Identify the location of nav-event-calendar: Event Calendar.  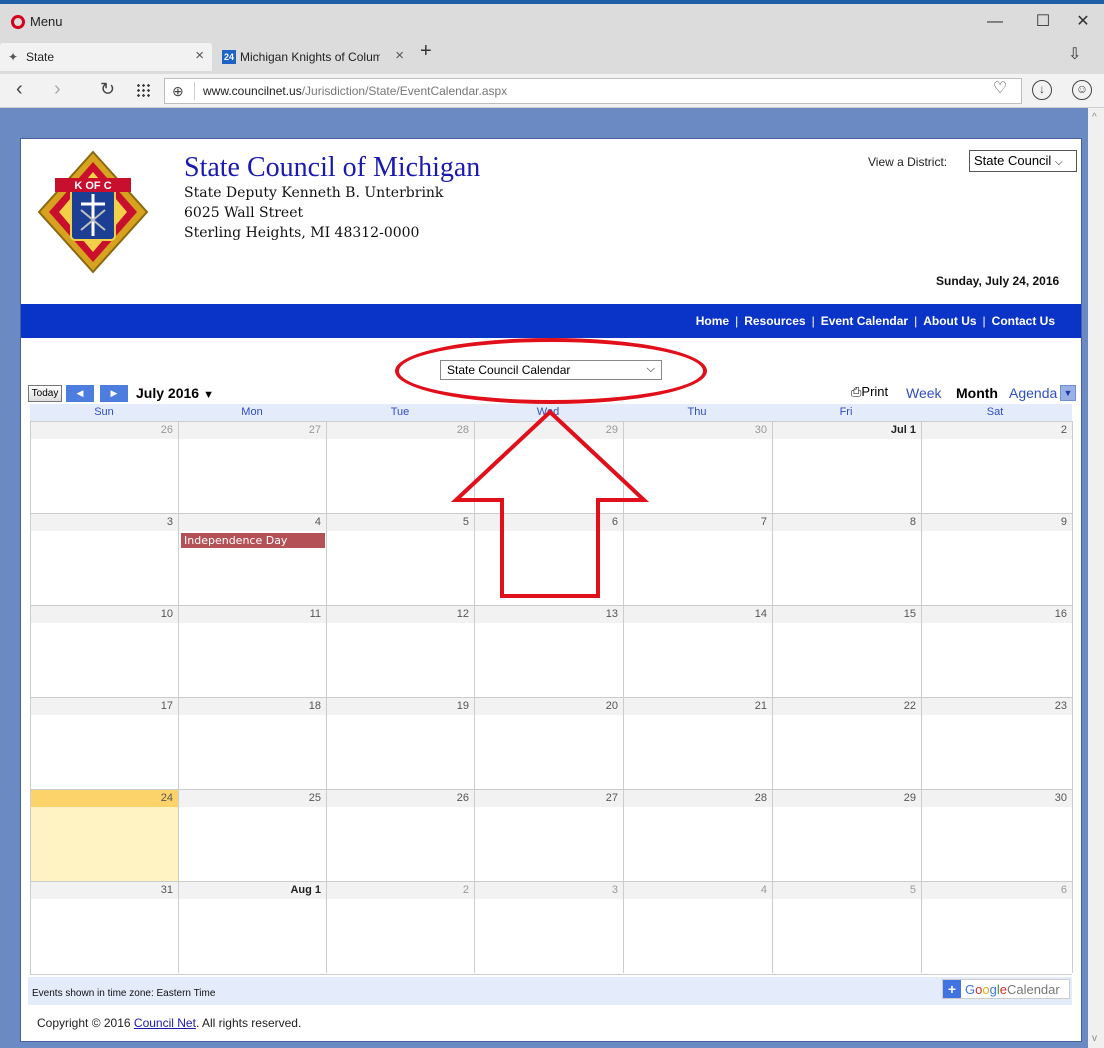
(864, 321).